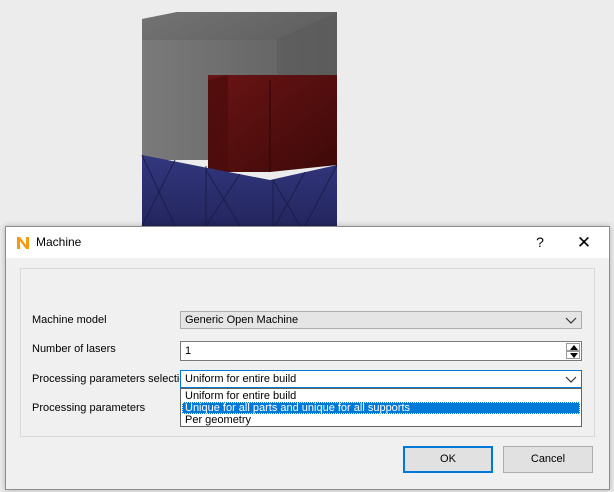  I want to click on dialog-titlebar: Machine ? ✕, so click(307, 242).